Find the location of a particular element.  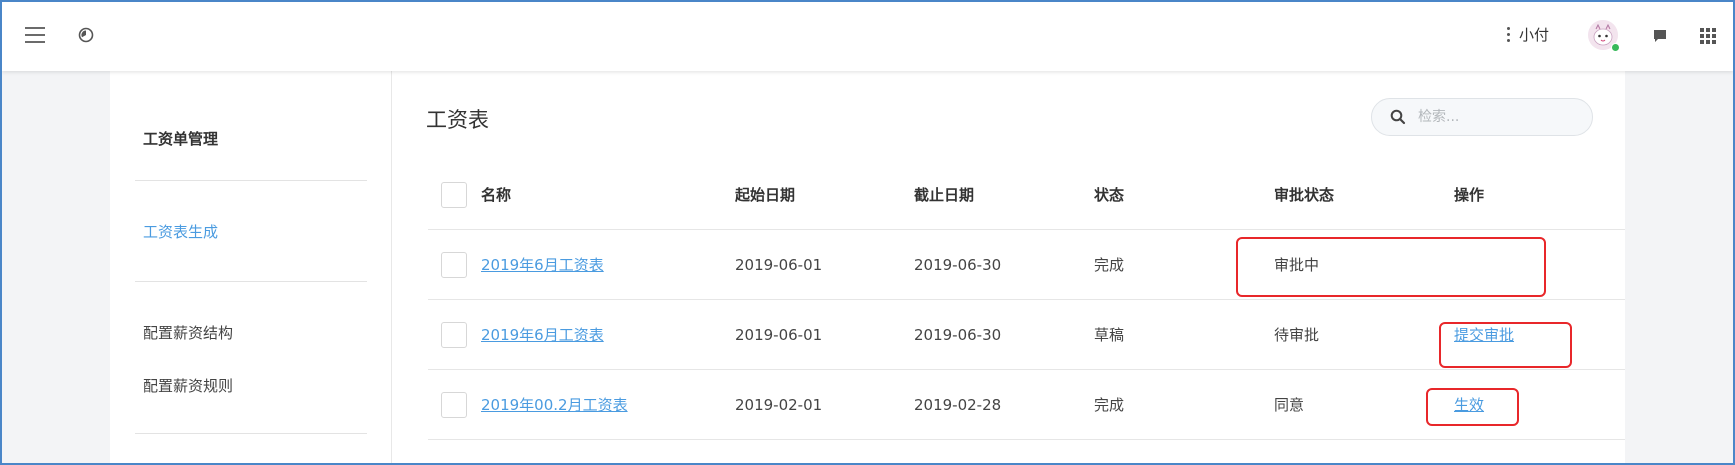

column-header-start-date: 起始日期 is located at coordinates (765, 194).